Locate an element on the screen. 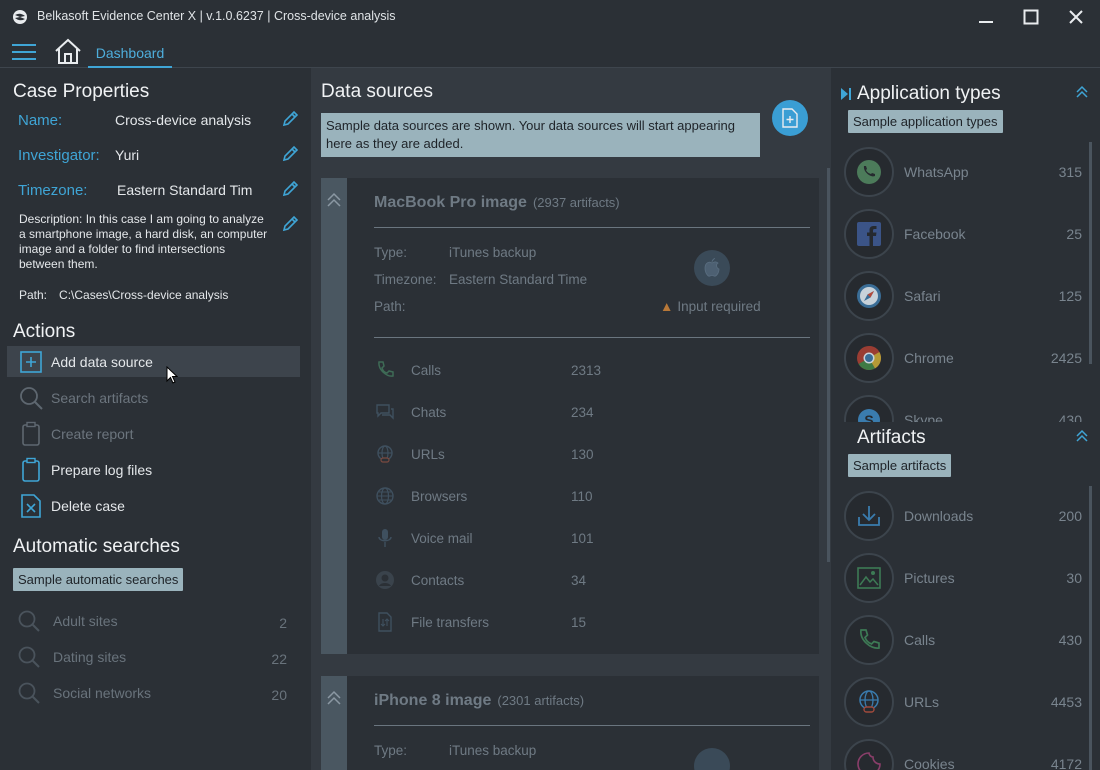  category-row-calls: Calls 2313 is located at coordinates (514, 370).